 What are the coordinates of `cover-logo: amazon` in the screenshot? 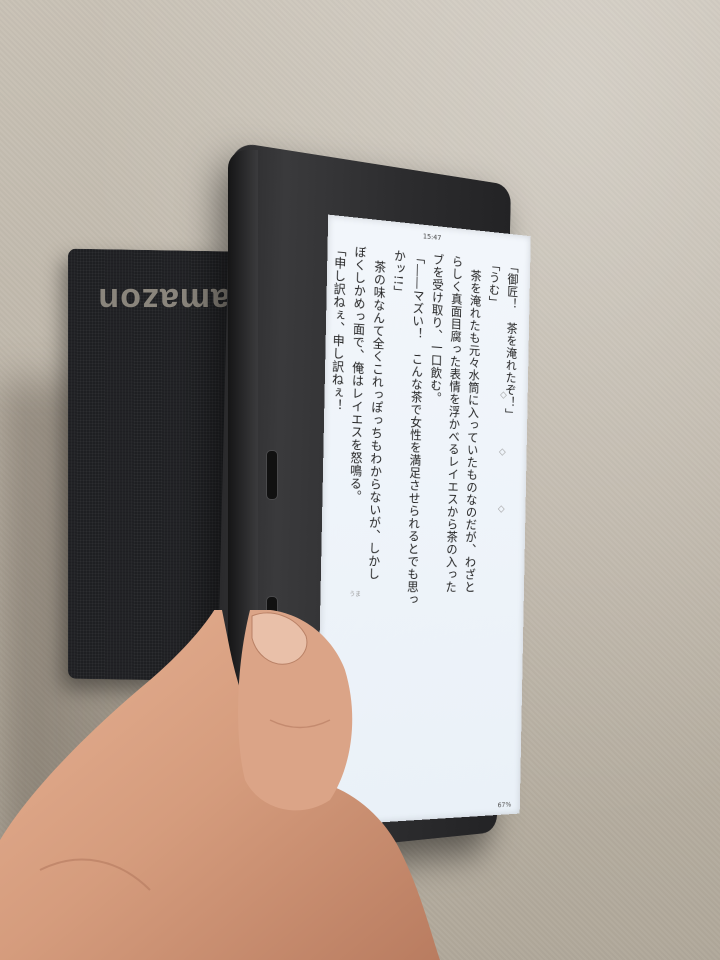 It's located at (163, 300).